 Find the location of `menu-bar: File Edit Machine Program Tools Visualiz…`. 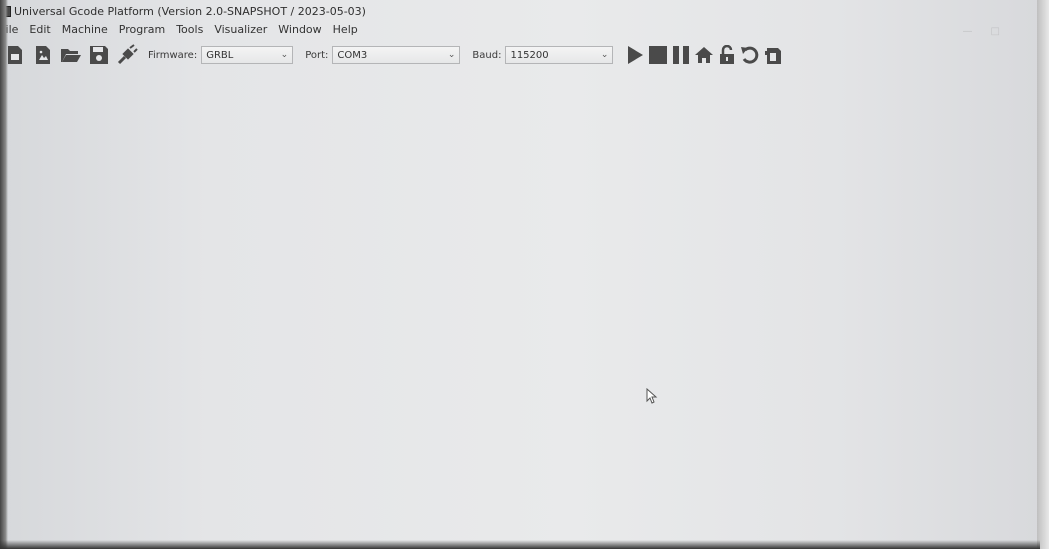

menu-bar: File Edit Machine Program Tools Visualiz… is located at coordinates (184, 29).